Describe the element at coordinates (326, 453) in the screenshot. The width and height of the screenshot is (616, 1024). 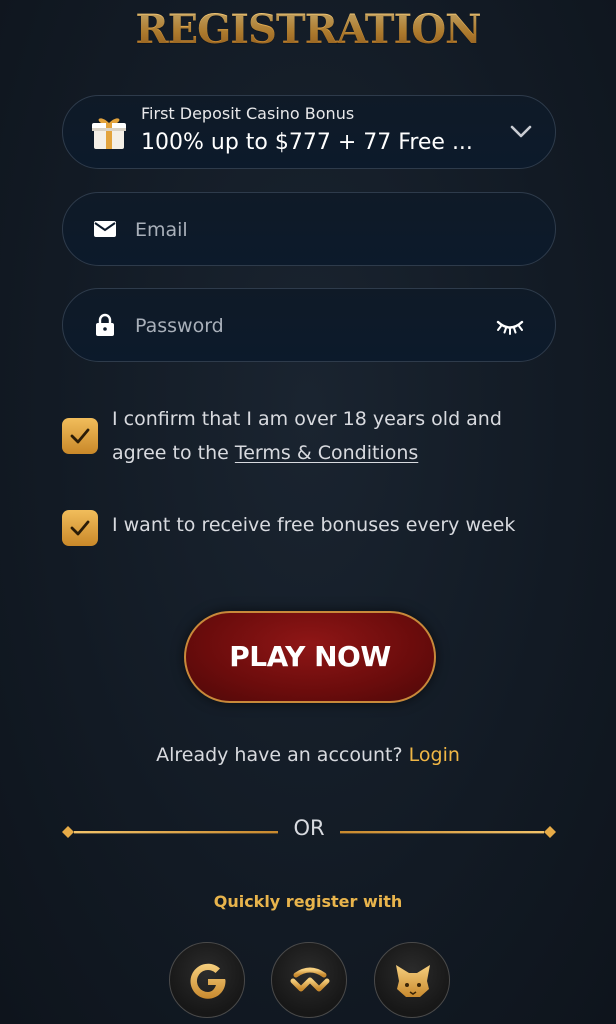
I see `terms-link: Terms & Conditions` at that location.